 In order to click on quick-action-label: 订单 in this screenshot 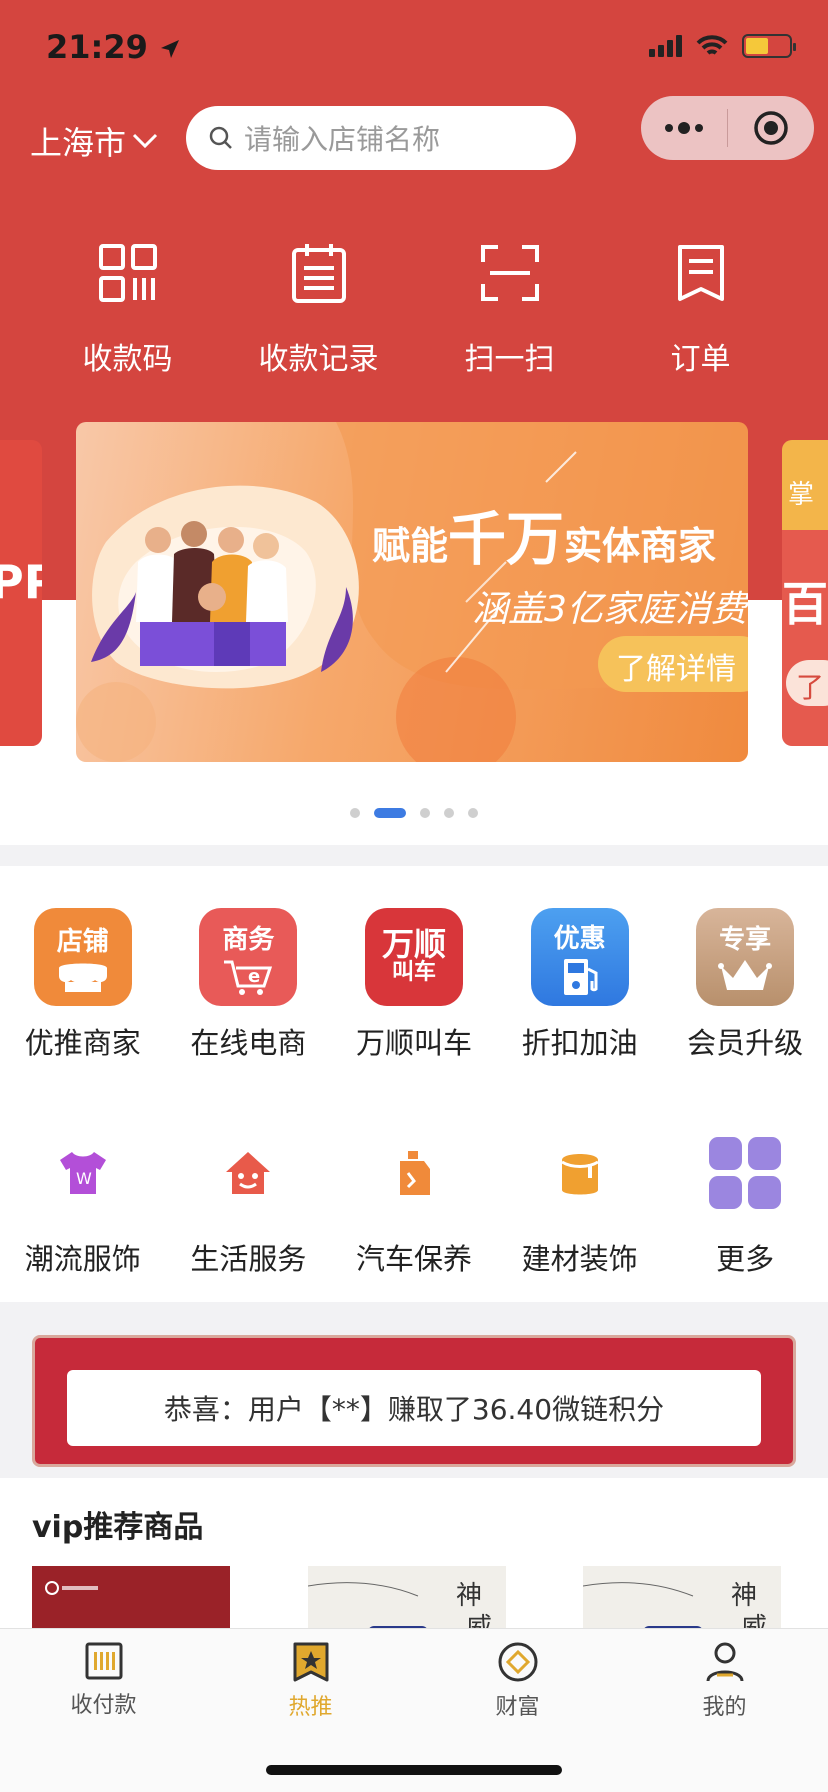, I will do `click(700, 359)`.